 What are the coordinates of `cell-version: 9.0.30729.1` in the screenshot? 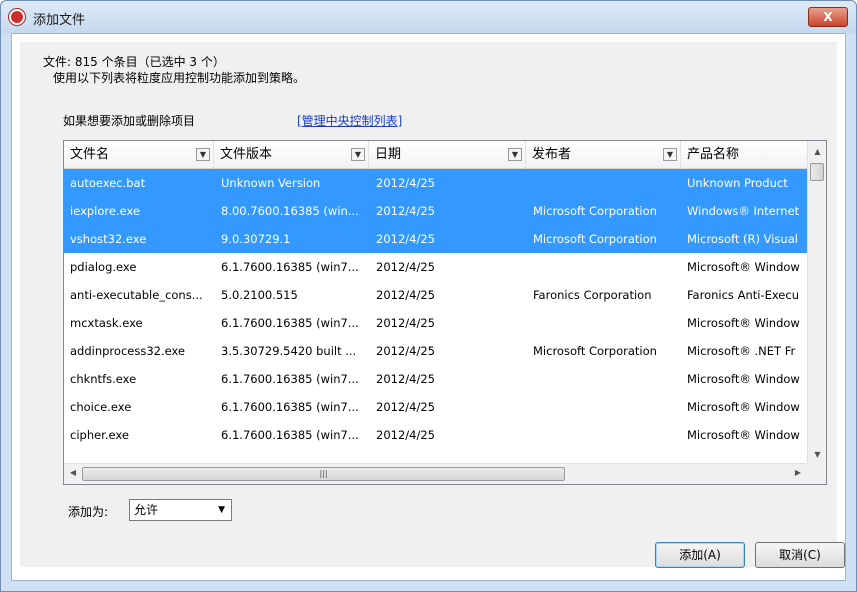 It's located at (256, 239).